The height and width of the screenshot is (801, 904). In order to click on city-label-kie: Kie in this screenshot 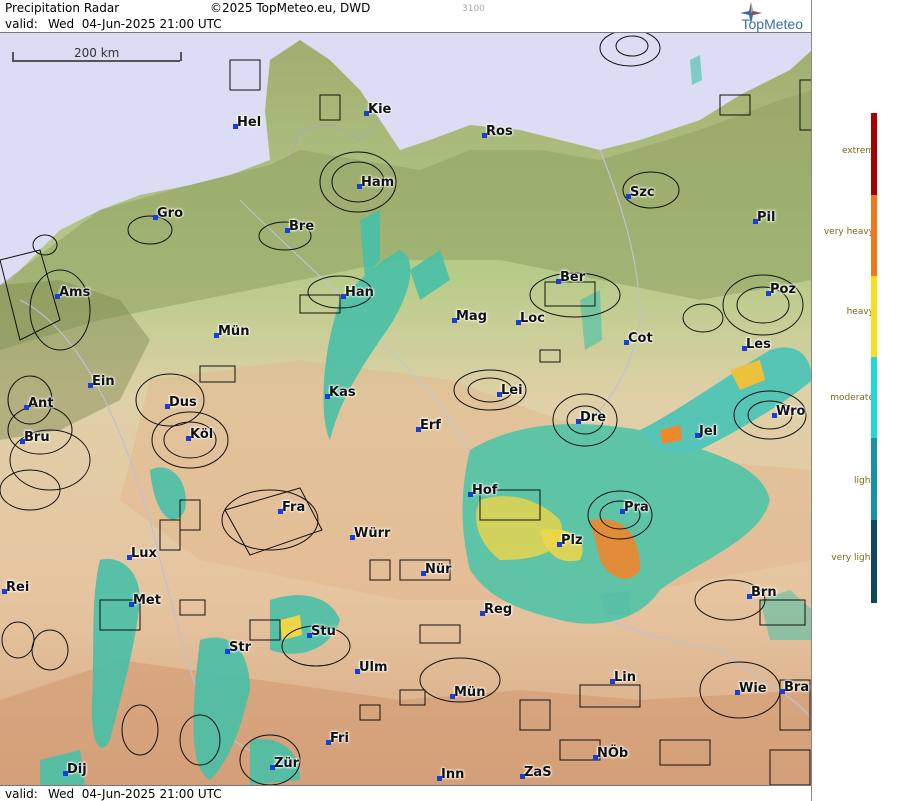, I will do `click(377, 109)`.